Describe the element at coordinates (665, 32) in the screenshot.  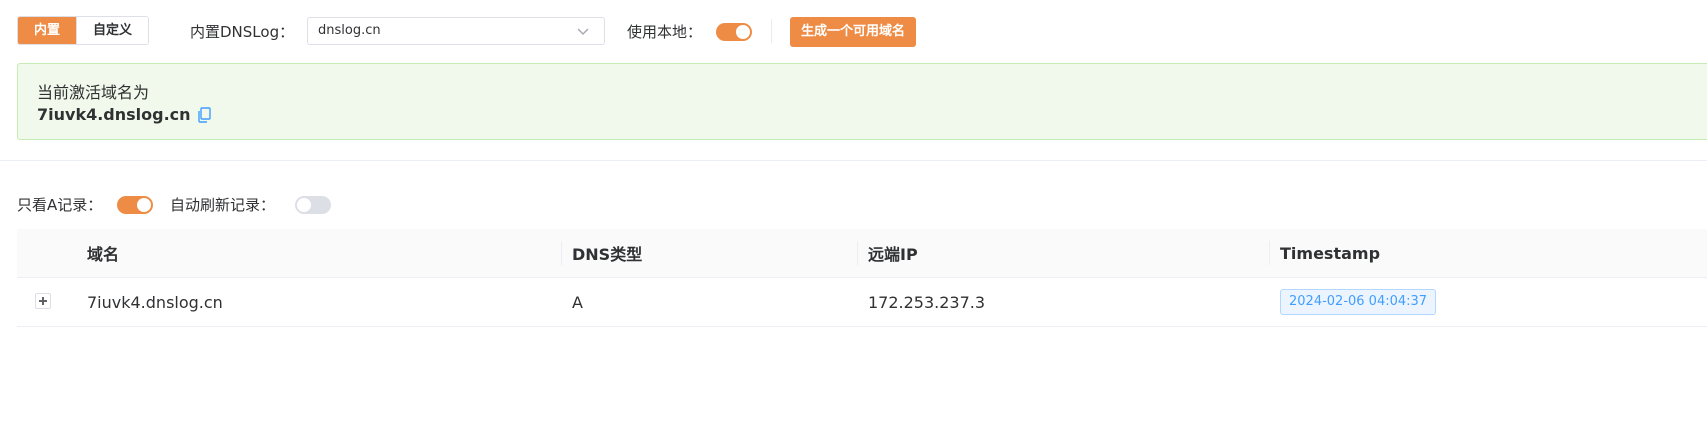
I see `use-local-label: 使用本地：` at that location.